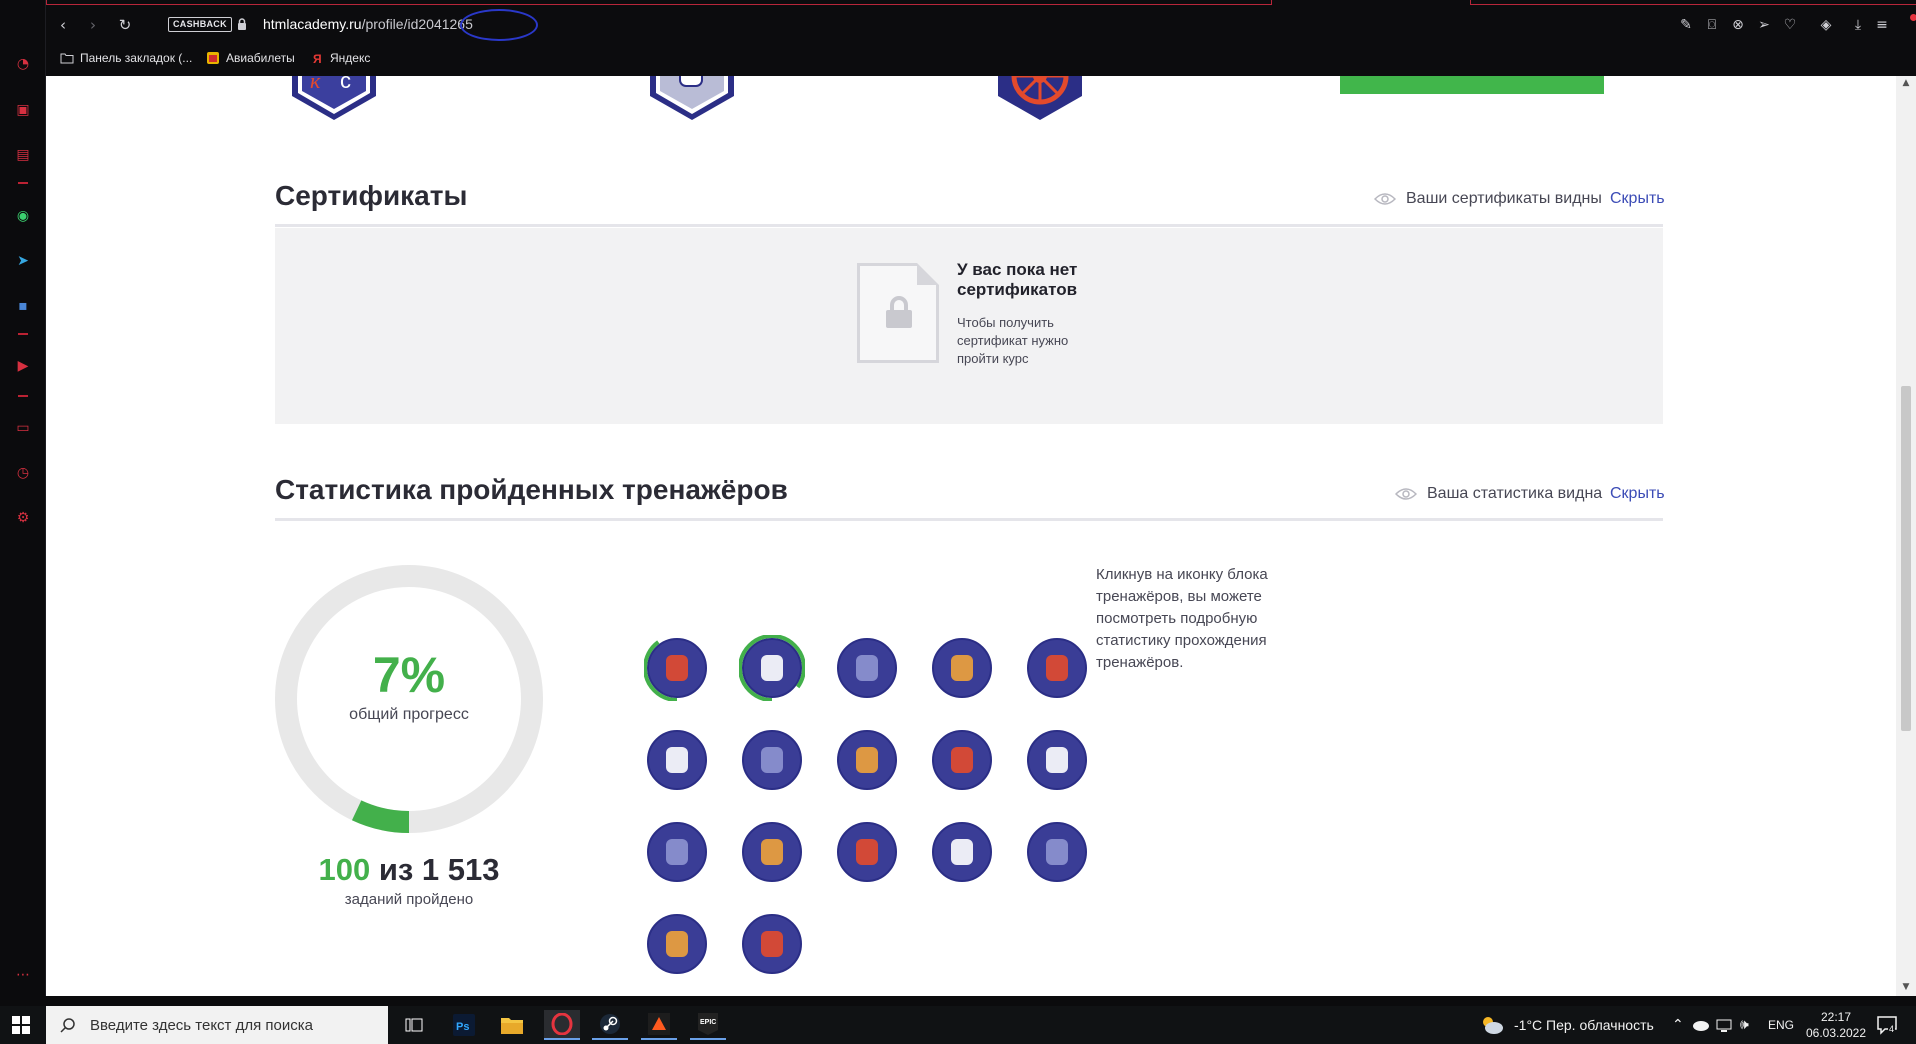 This screenshot has width=1916, height=1044. I want to click on padlock-icon, so click(899, 312).